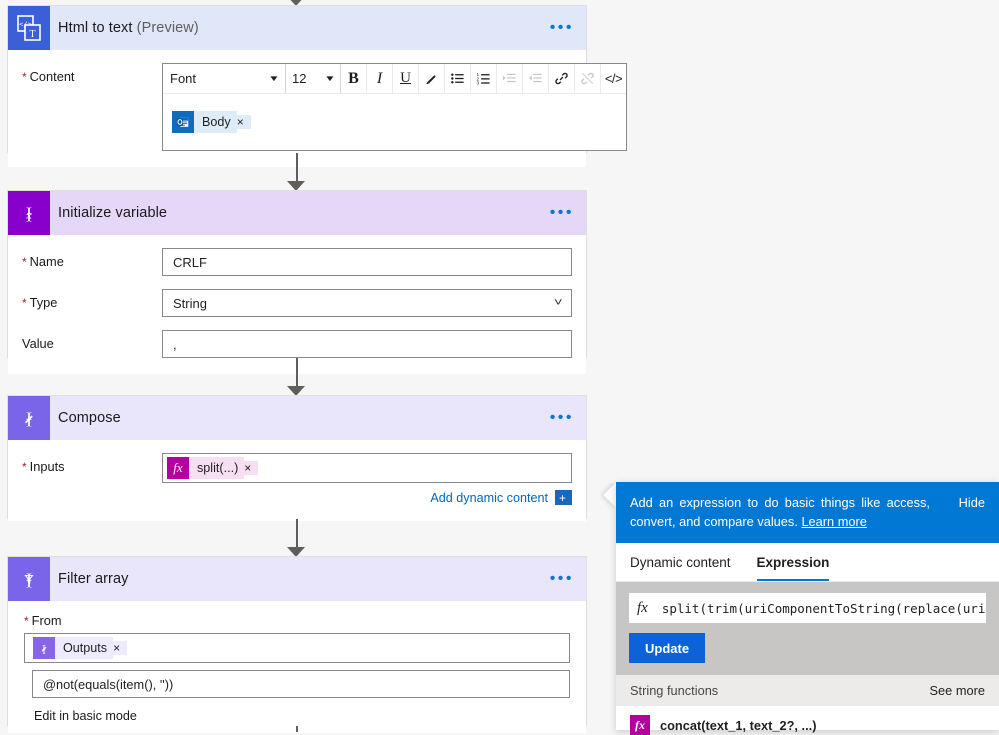 The image size is (999, 735). I want to click on svg-text: 3, so click(477, 83).